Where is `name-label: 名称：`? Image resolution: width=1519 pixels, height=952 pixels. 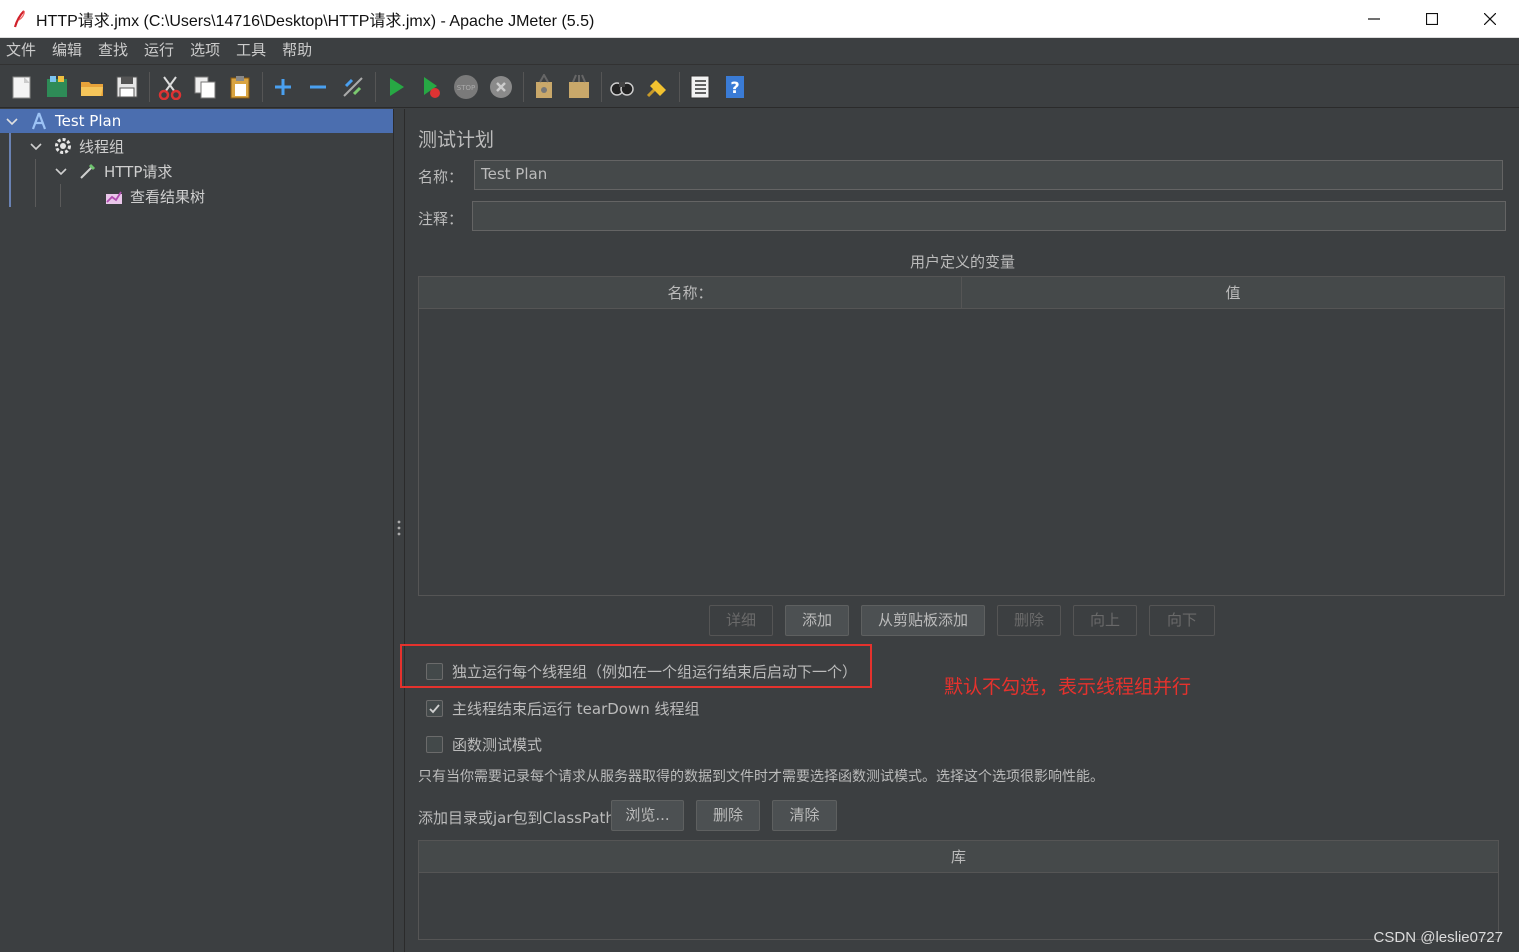
name-label: 名称： is located at coordinates (441, 177).